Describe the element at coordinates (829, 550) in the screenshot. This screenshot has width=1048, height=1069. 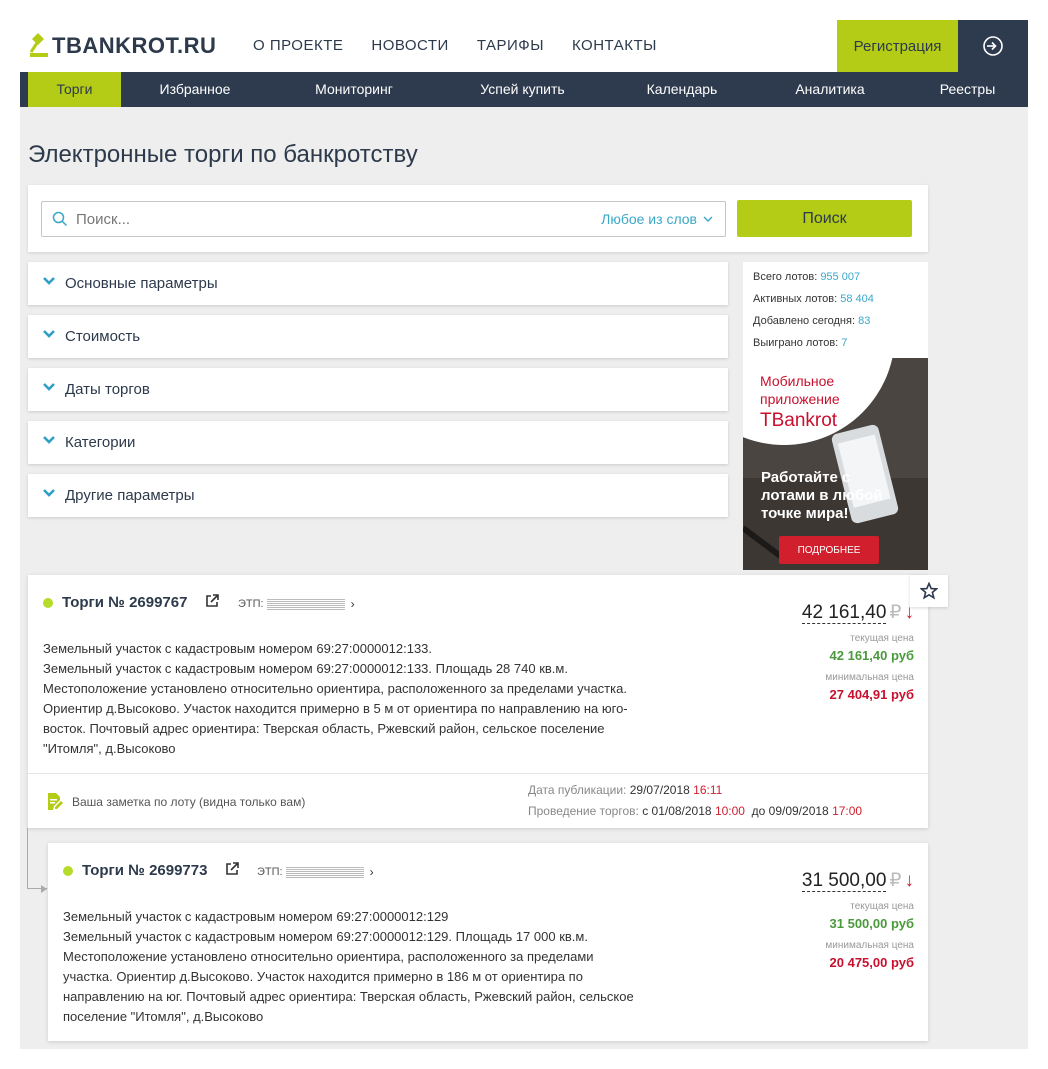
I see `banner-more-button: ПОДРОБНЕЕ` at that location.